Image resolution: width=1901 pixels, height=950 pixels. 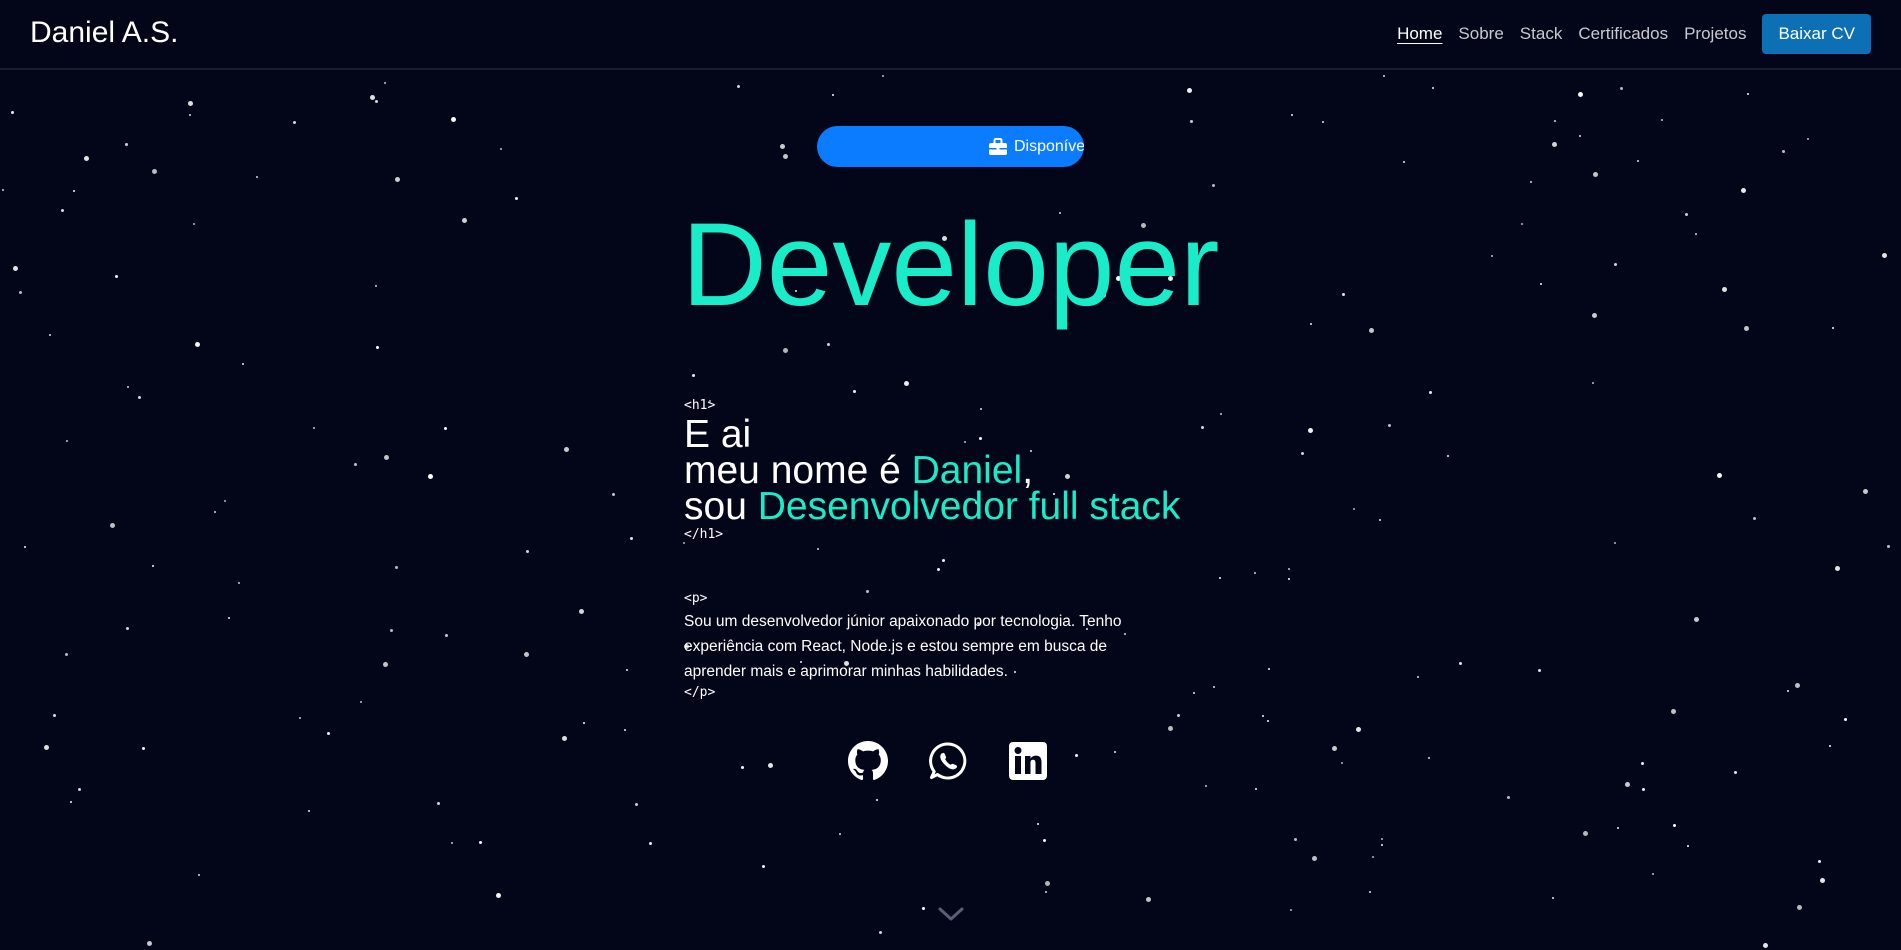 What do you see at coordinates (1419, 34) in the screenshot?
I see `nav-home: Home` at bounding box center [1419, 34].